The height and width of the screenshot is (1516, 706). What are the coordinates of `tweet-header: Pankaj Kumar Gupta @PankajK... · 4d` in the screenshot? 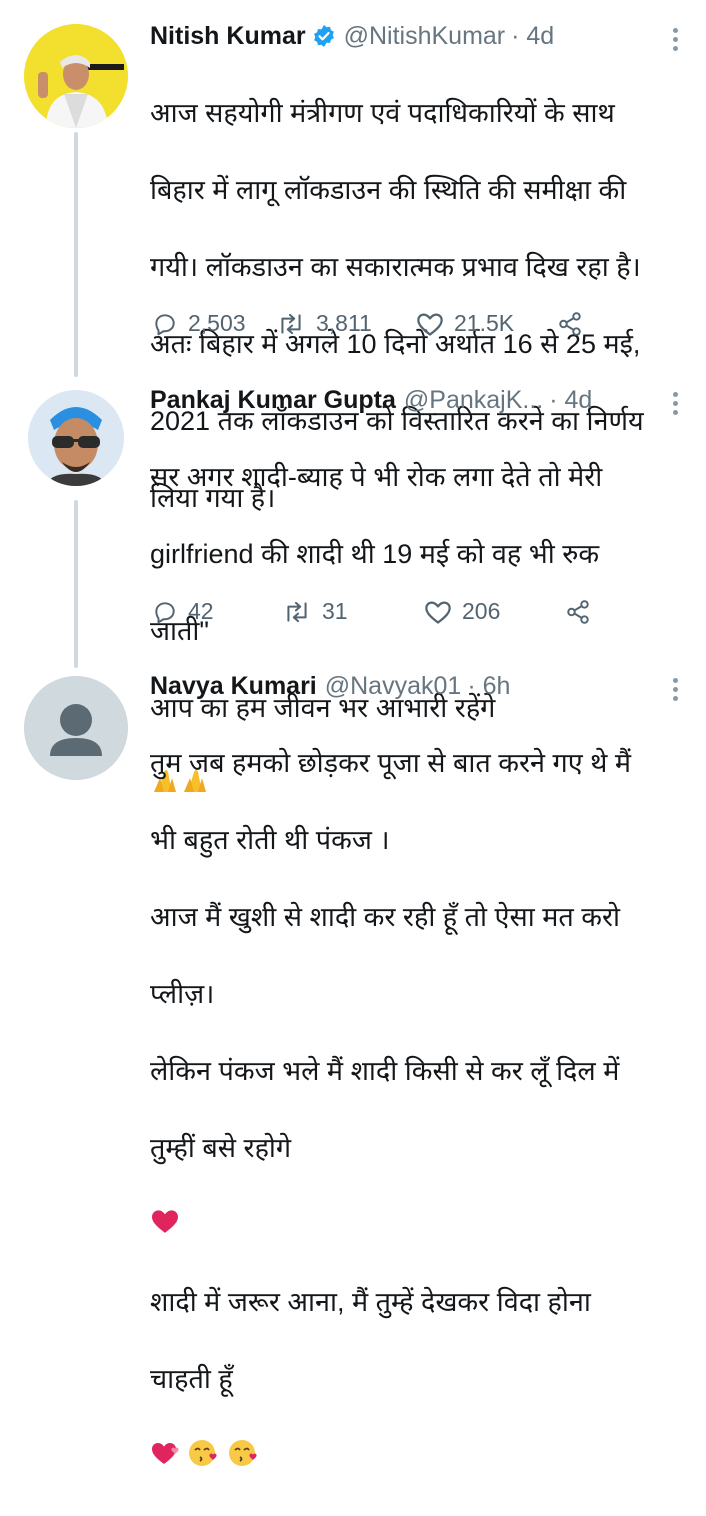 It's located at (414, 400).